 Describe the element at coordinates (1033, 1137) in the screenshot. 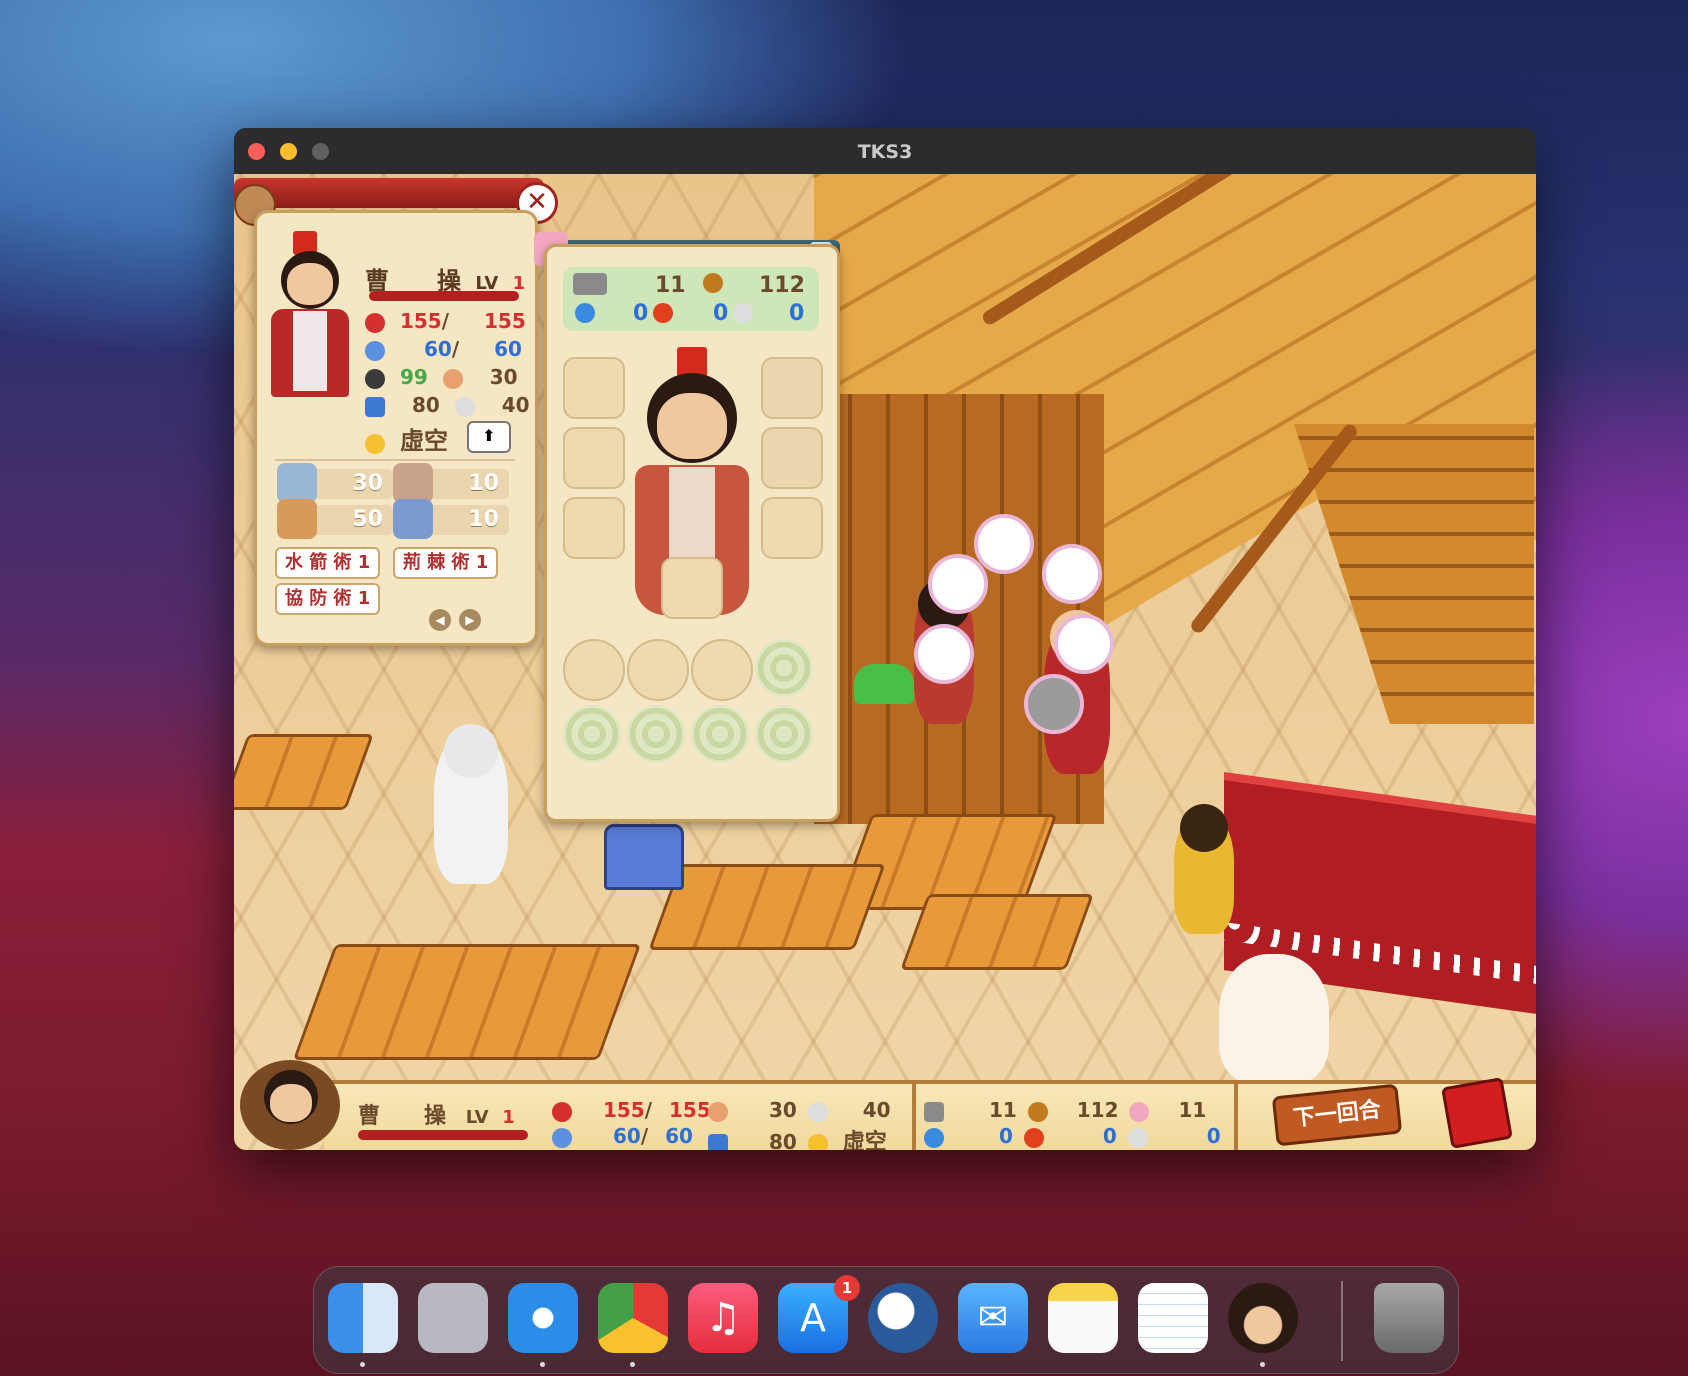

I see `fire-icon` at that location.